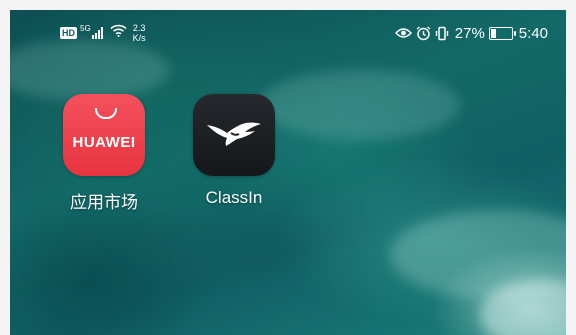  I want to click on battery-percent: 27%, so click(469, 33).